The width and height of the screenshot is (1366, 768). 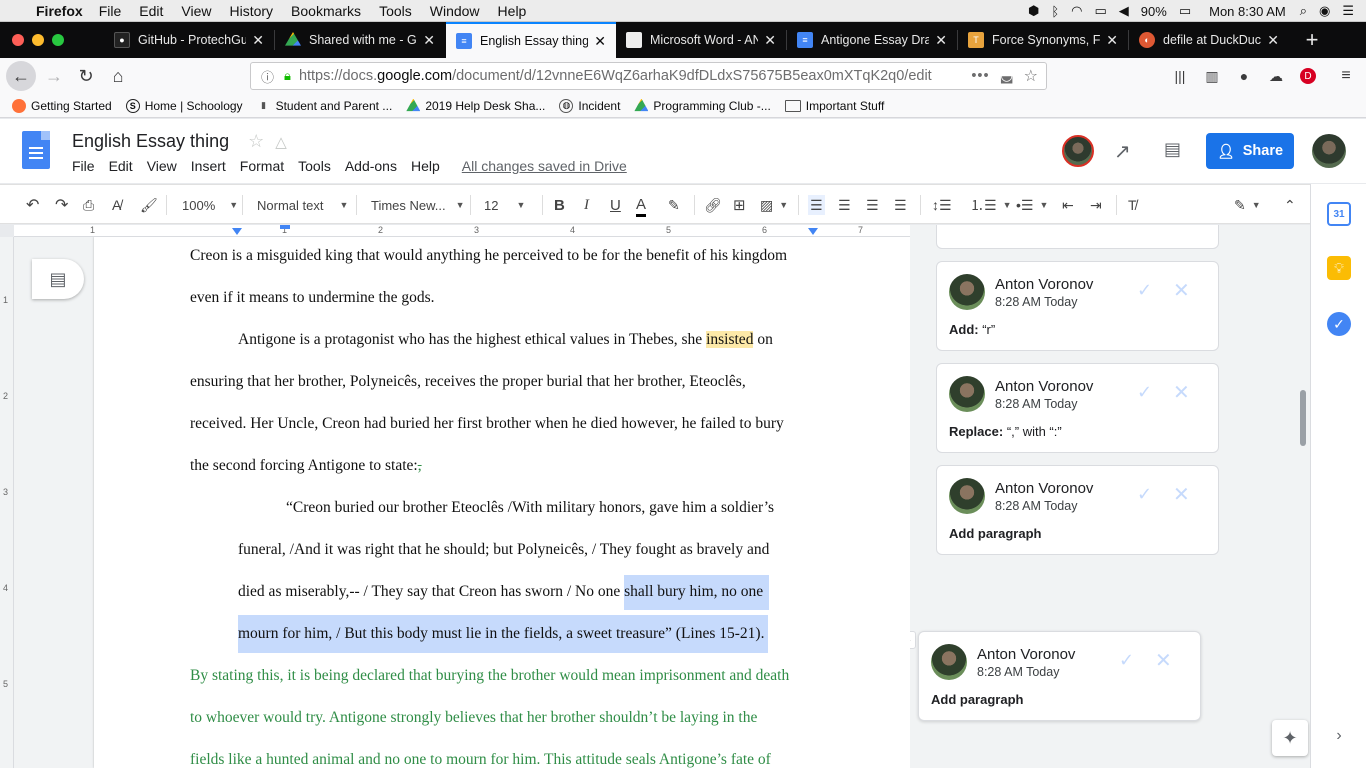 I want to click on menu-view: View, so click(x=196, y=11).